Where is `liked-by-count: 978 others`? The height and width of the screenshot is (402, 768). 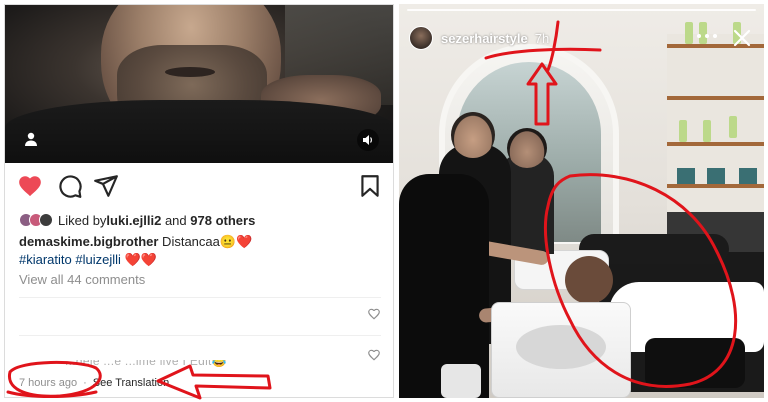 liked-by-count: 978 others is located at coordinates (222, 220).